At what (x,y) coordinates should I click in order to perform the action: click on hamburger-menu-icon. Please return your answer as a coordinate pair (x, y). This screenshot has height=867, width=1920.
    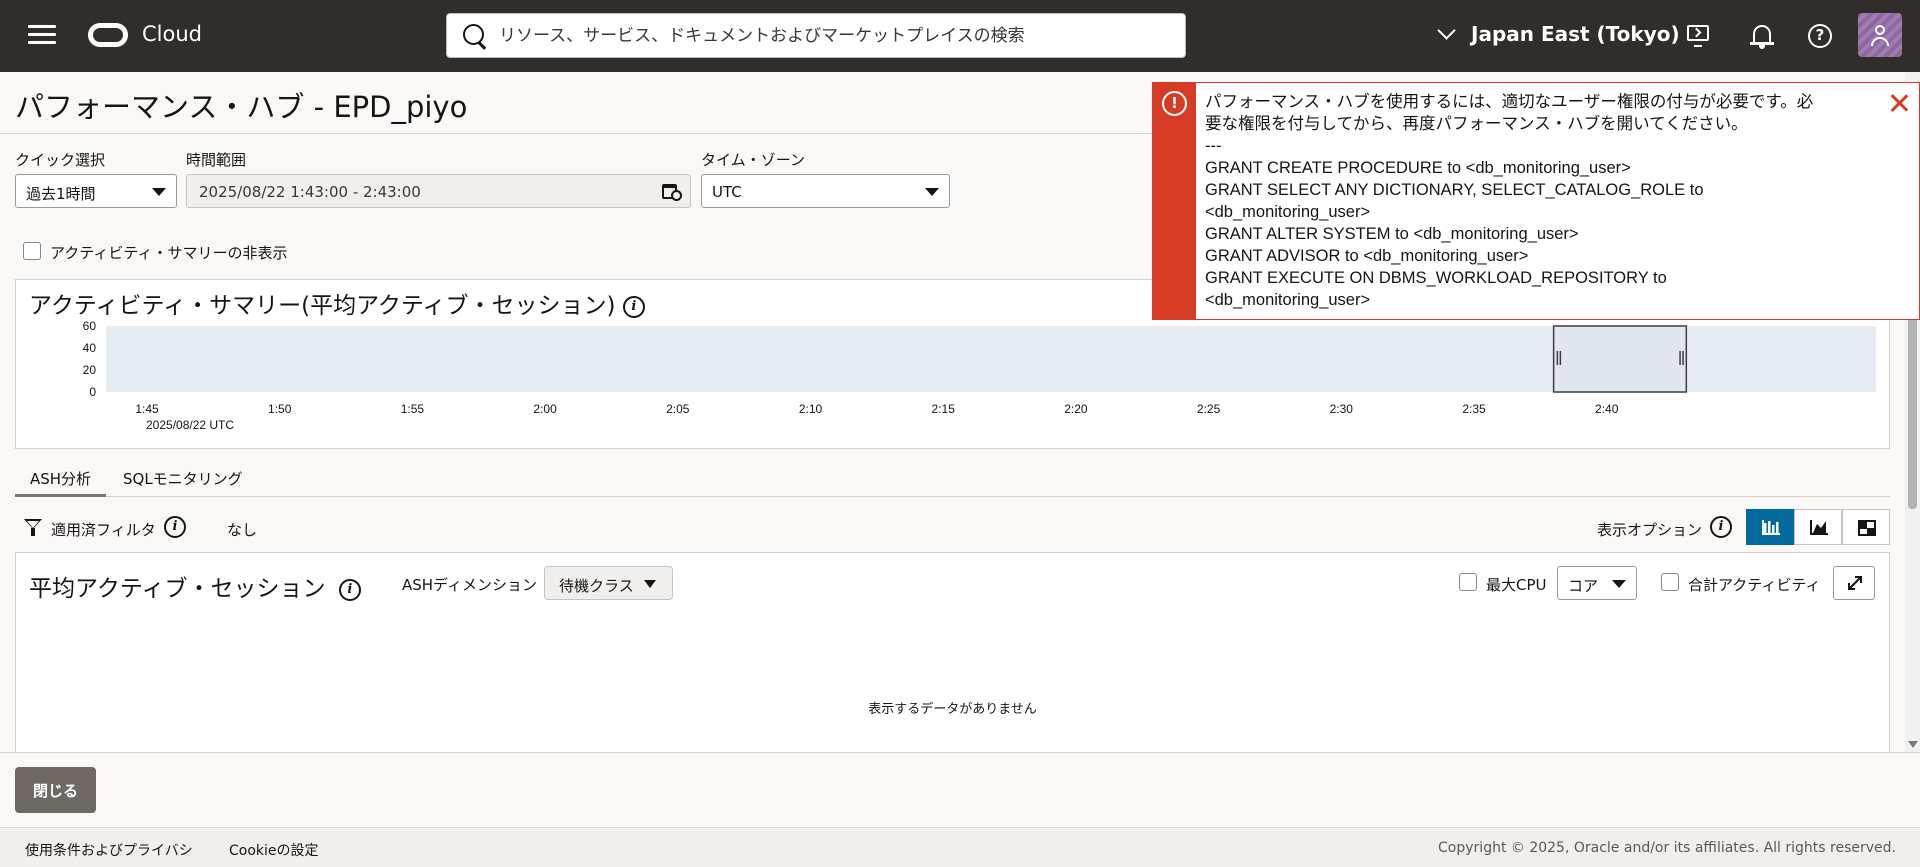
    Looking at the image, I should click on (42, 36).